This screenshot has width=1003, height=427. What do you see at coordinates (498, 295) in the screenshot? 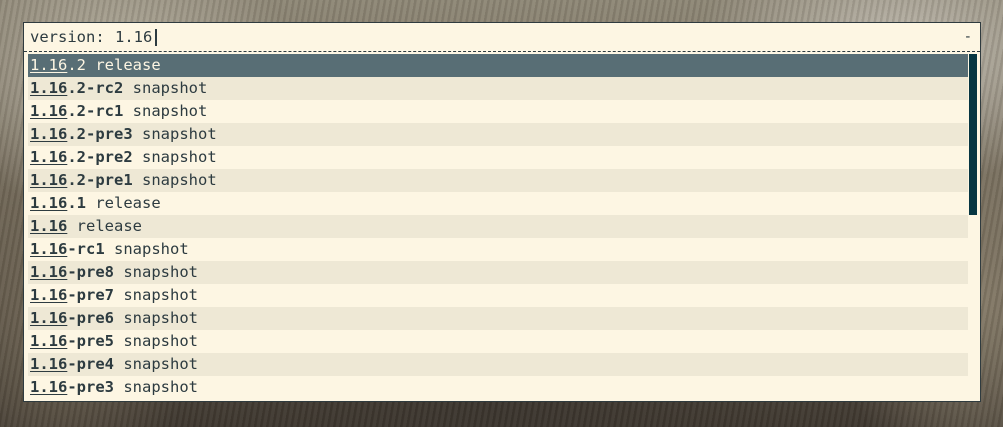
I see `candidate-row: 1.16-pre7 snapshot` at bounding box center [498, 295].